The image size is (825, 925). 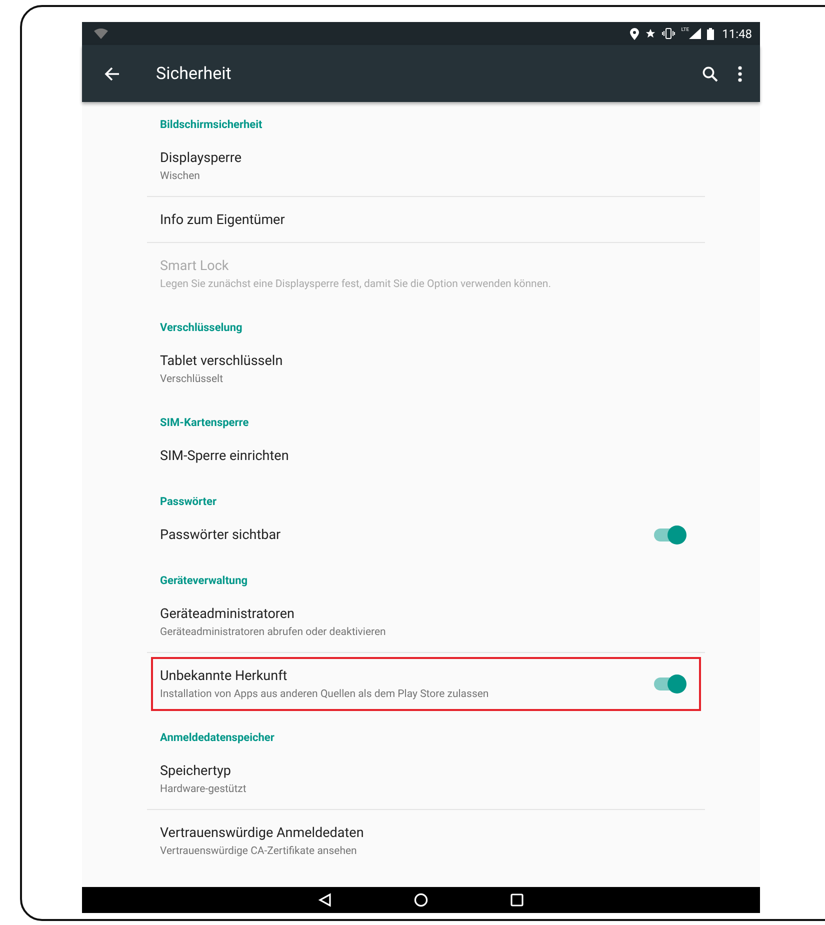 I want to click on settings-item: Passwörter sichtbar, so click(x=426, y=535).